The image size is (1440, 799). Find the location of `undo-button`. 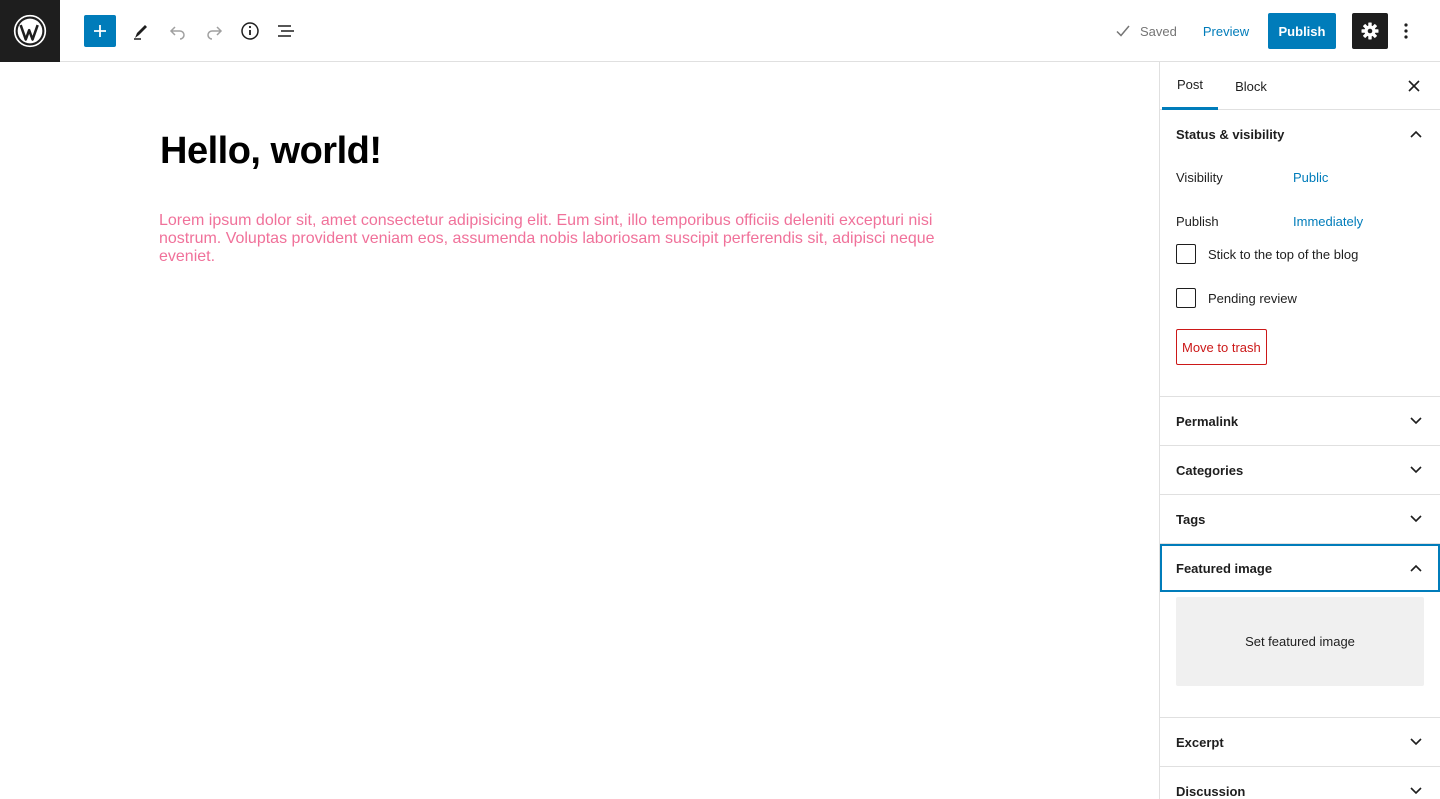

undo-button is located at coordinates (178, 31).